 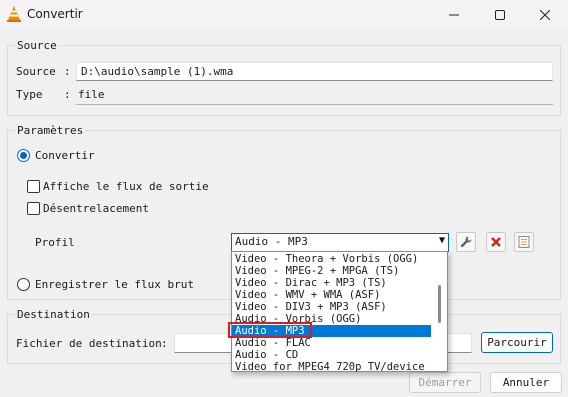 I want to click on convert-radio, so click(x=23, y=155).